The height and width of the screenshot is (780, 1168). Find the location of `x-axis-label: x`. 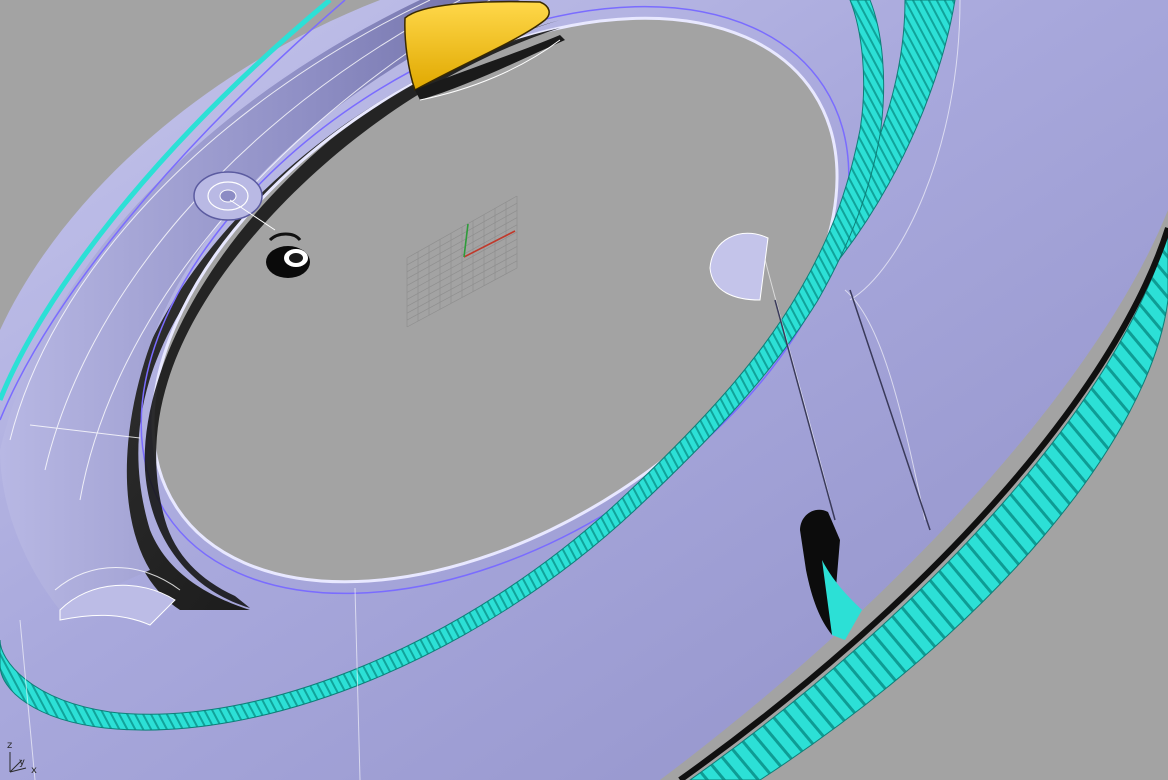

x-axis-label: x is located at coordinates (34, 770).